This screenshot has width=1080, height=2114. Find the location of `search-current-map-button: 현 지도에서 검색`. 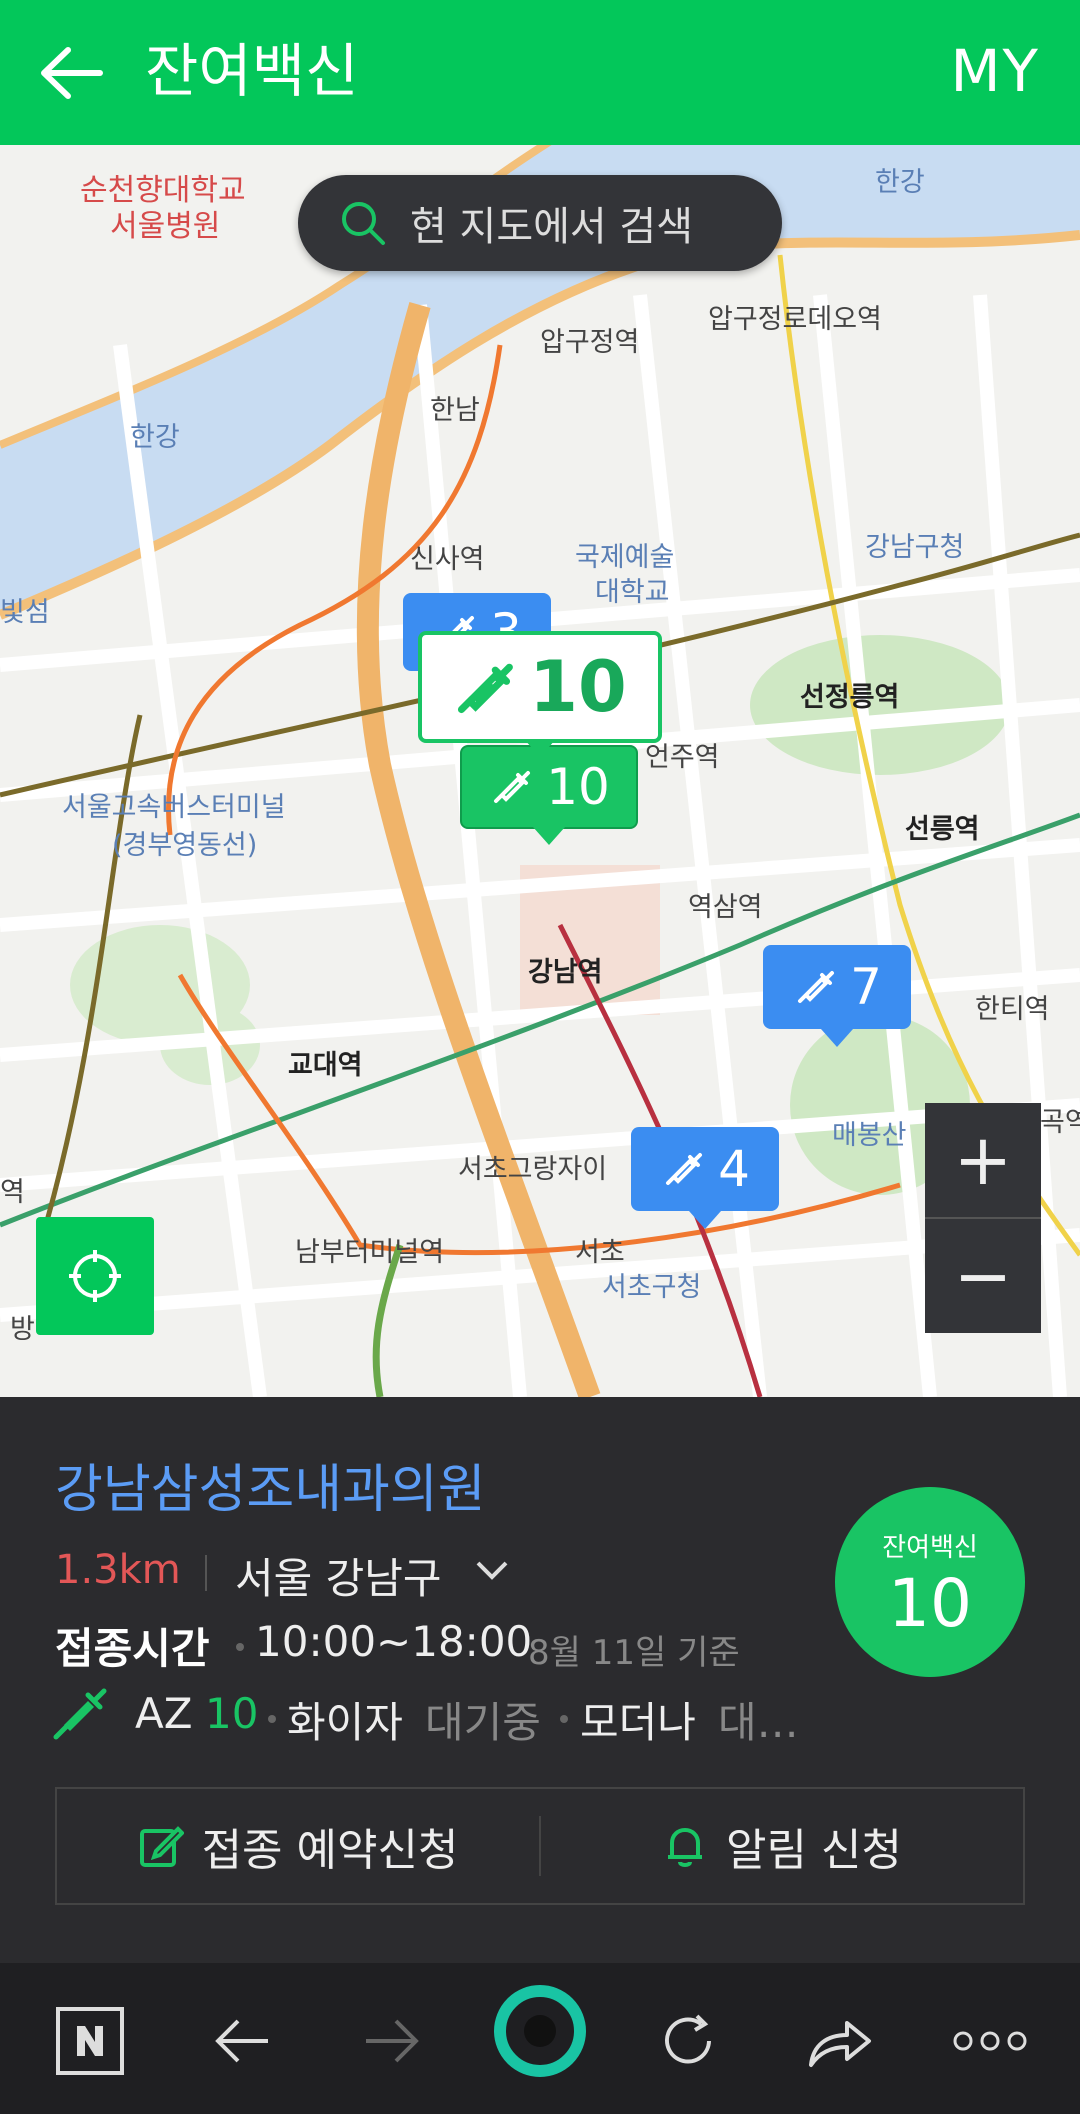

search-current-map-button: 현 지도에서 검색 is located at coordinates (540, 223).